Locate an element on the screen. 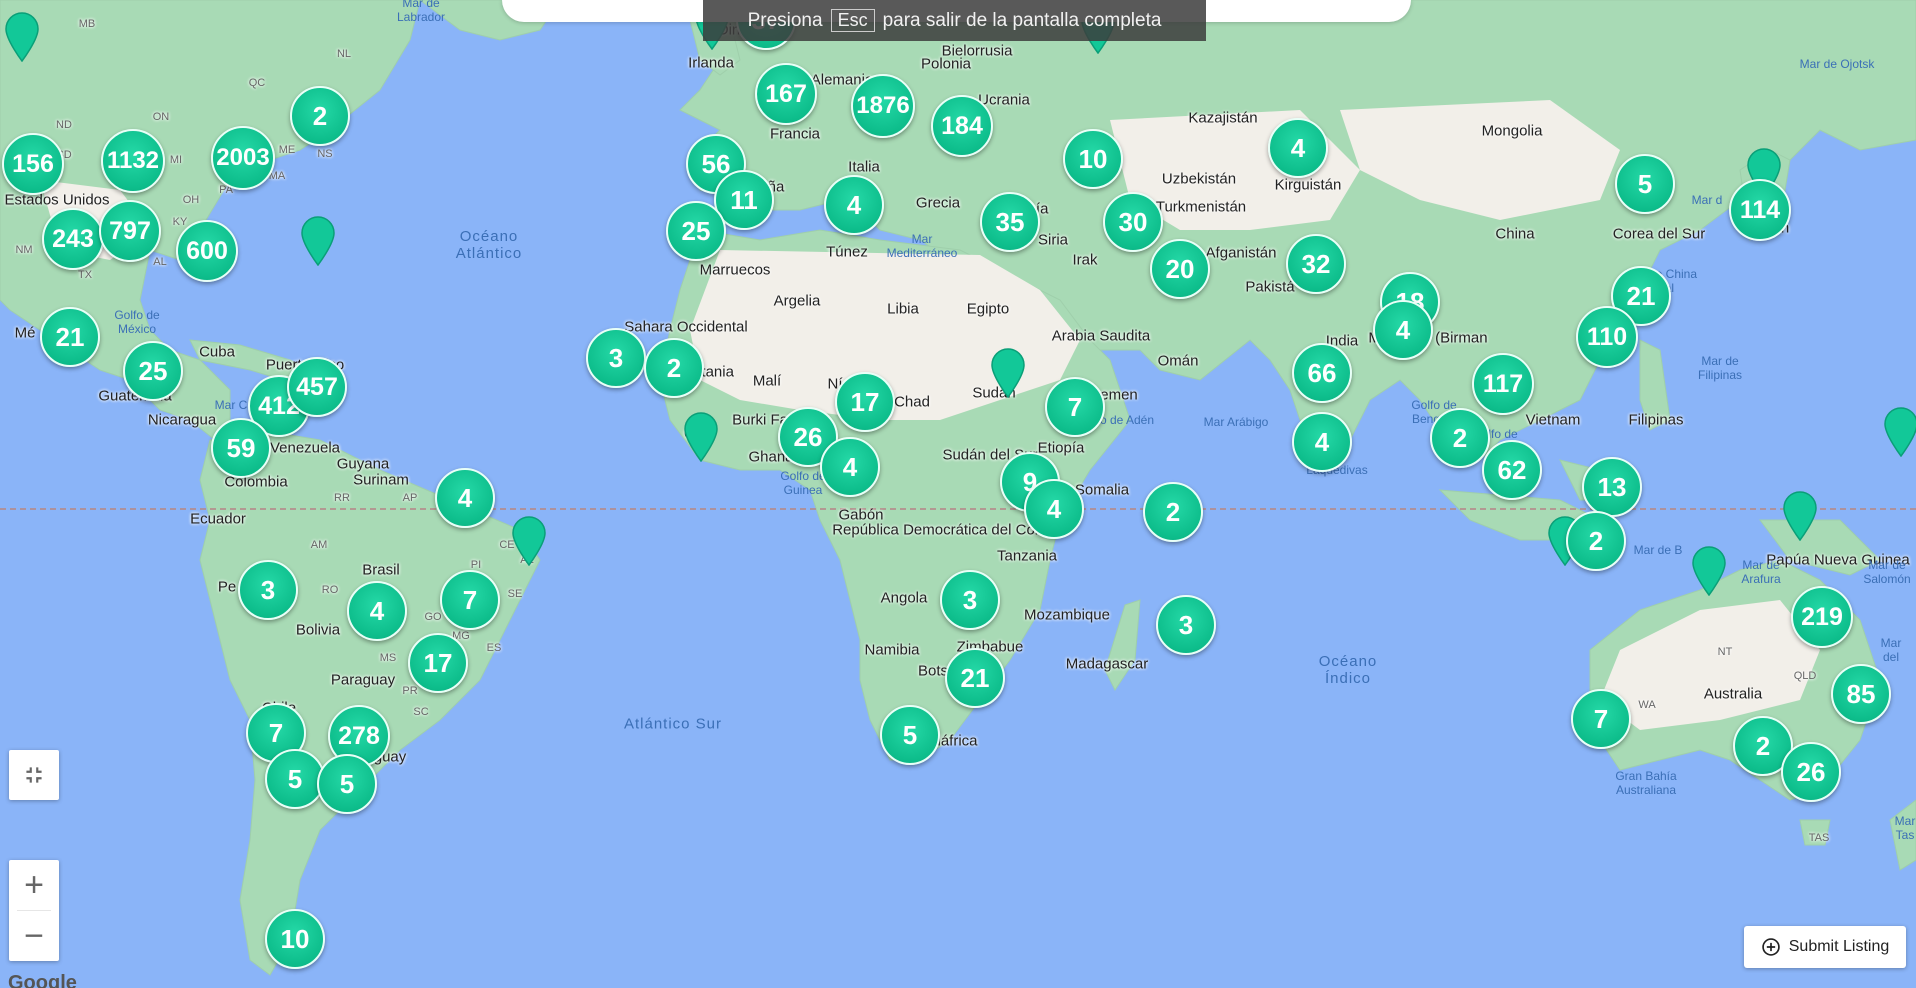  submit-listing-button: Submit Listing is located at coordinates (1825, 947).